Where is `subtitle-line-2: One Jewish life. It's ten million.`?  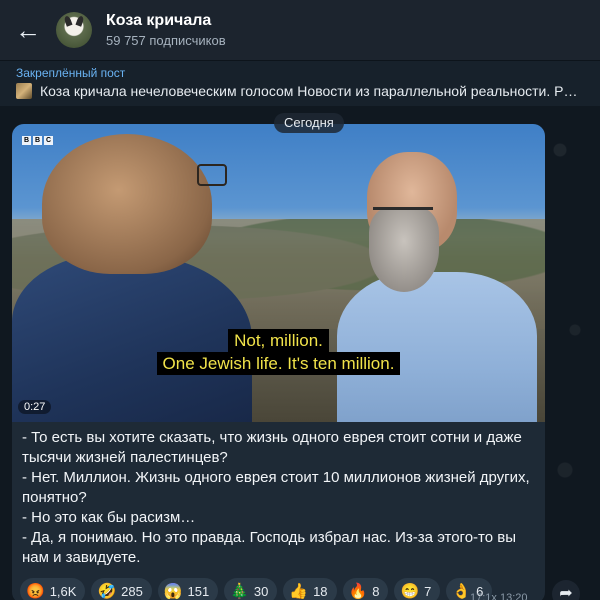 subtitle-line-2: One Jewish life. It's ten million. is located at coordinates (278, 363).